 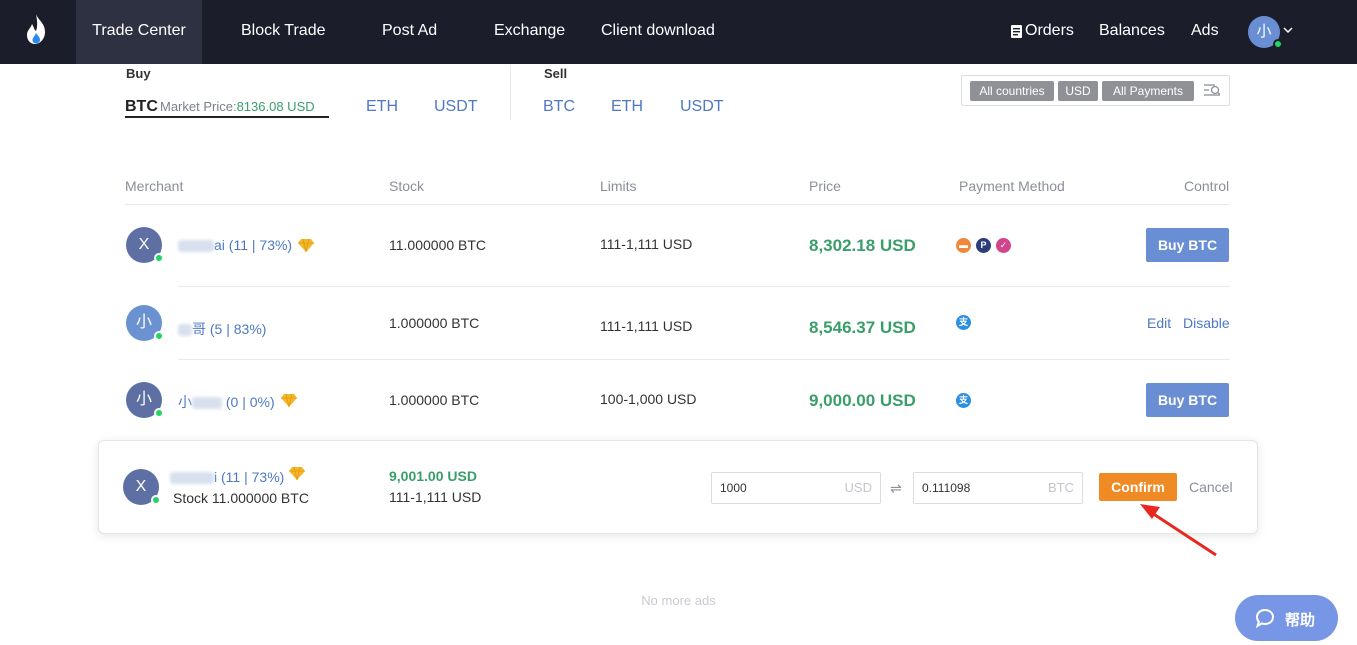 What do you see at coordinates (1286, 618) in the screenshot?
I see `help-button: 帮助` at bounding box center [1286, 618].